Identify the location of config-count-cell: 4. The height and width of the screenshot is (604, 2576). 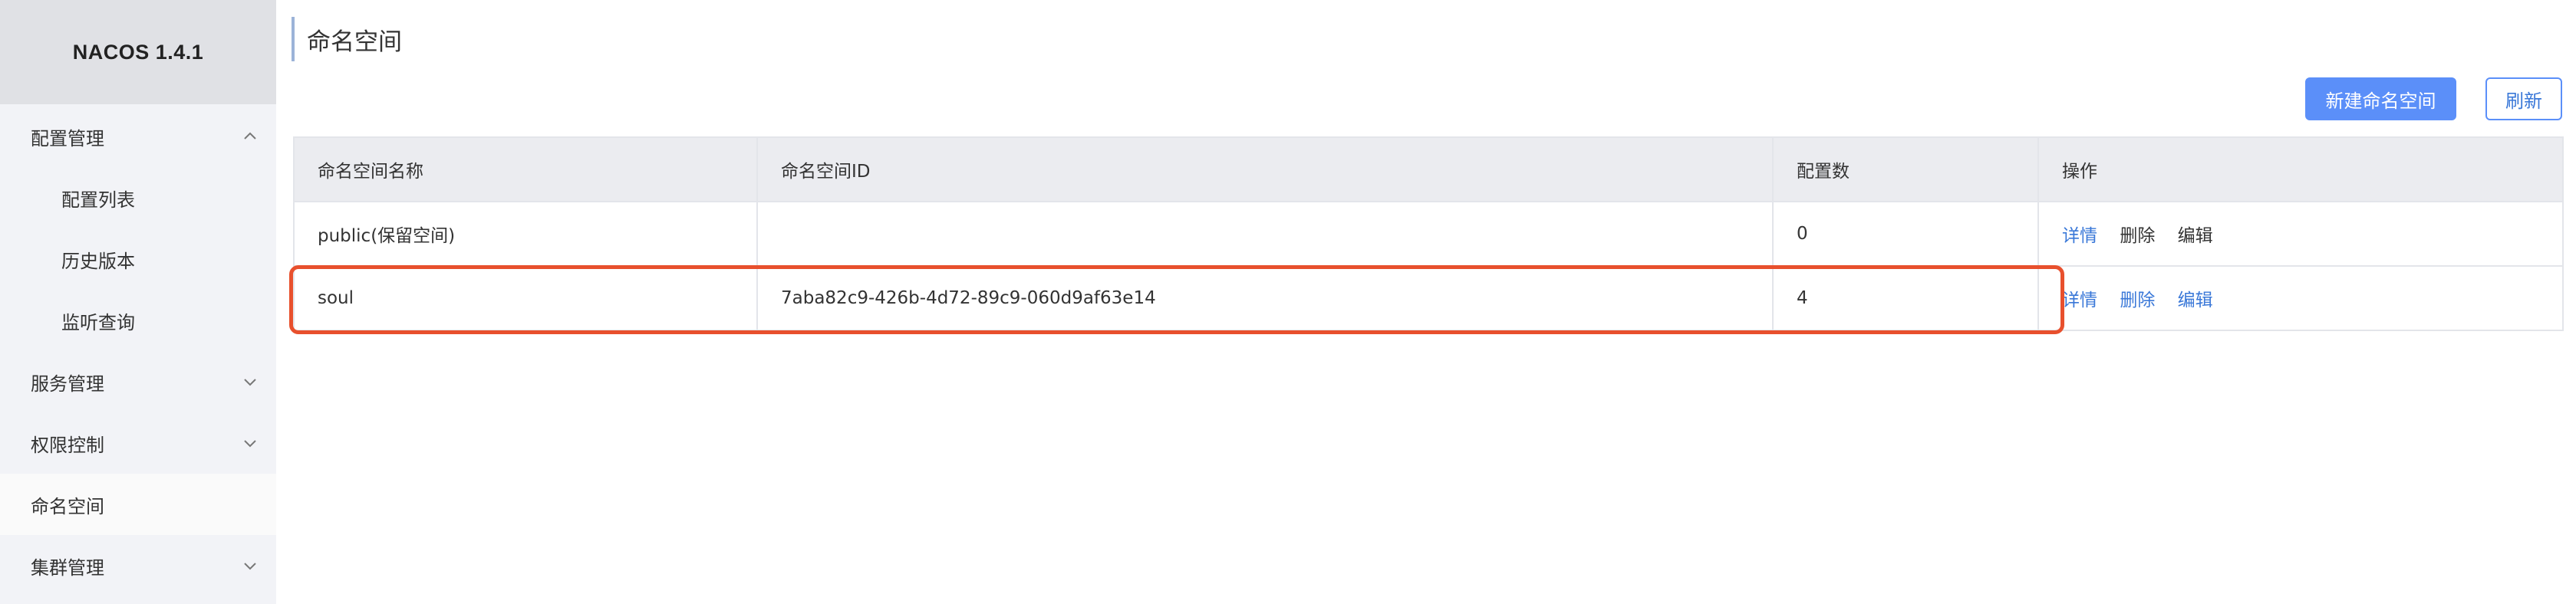
(1905, 298).